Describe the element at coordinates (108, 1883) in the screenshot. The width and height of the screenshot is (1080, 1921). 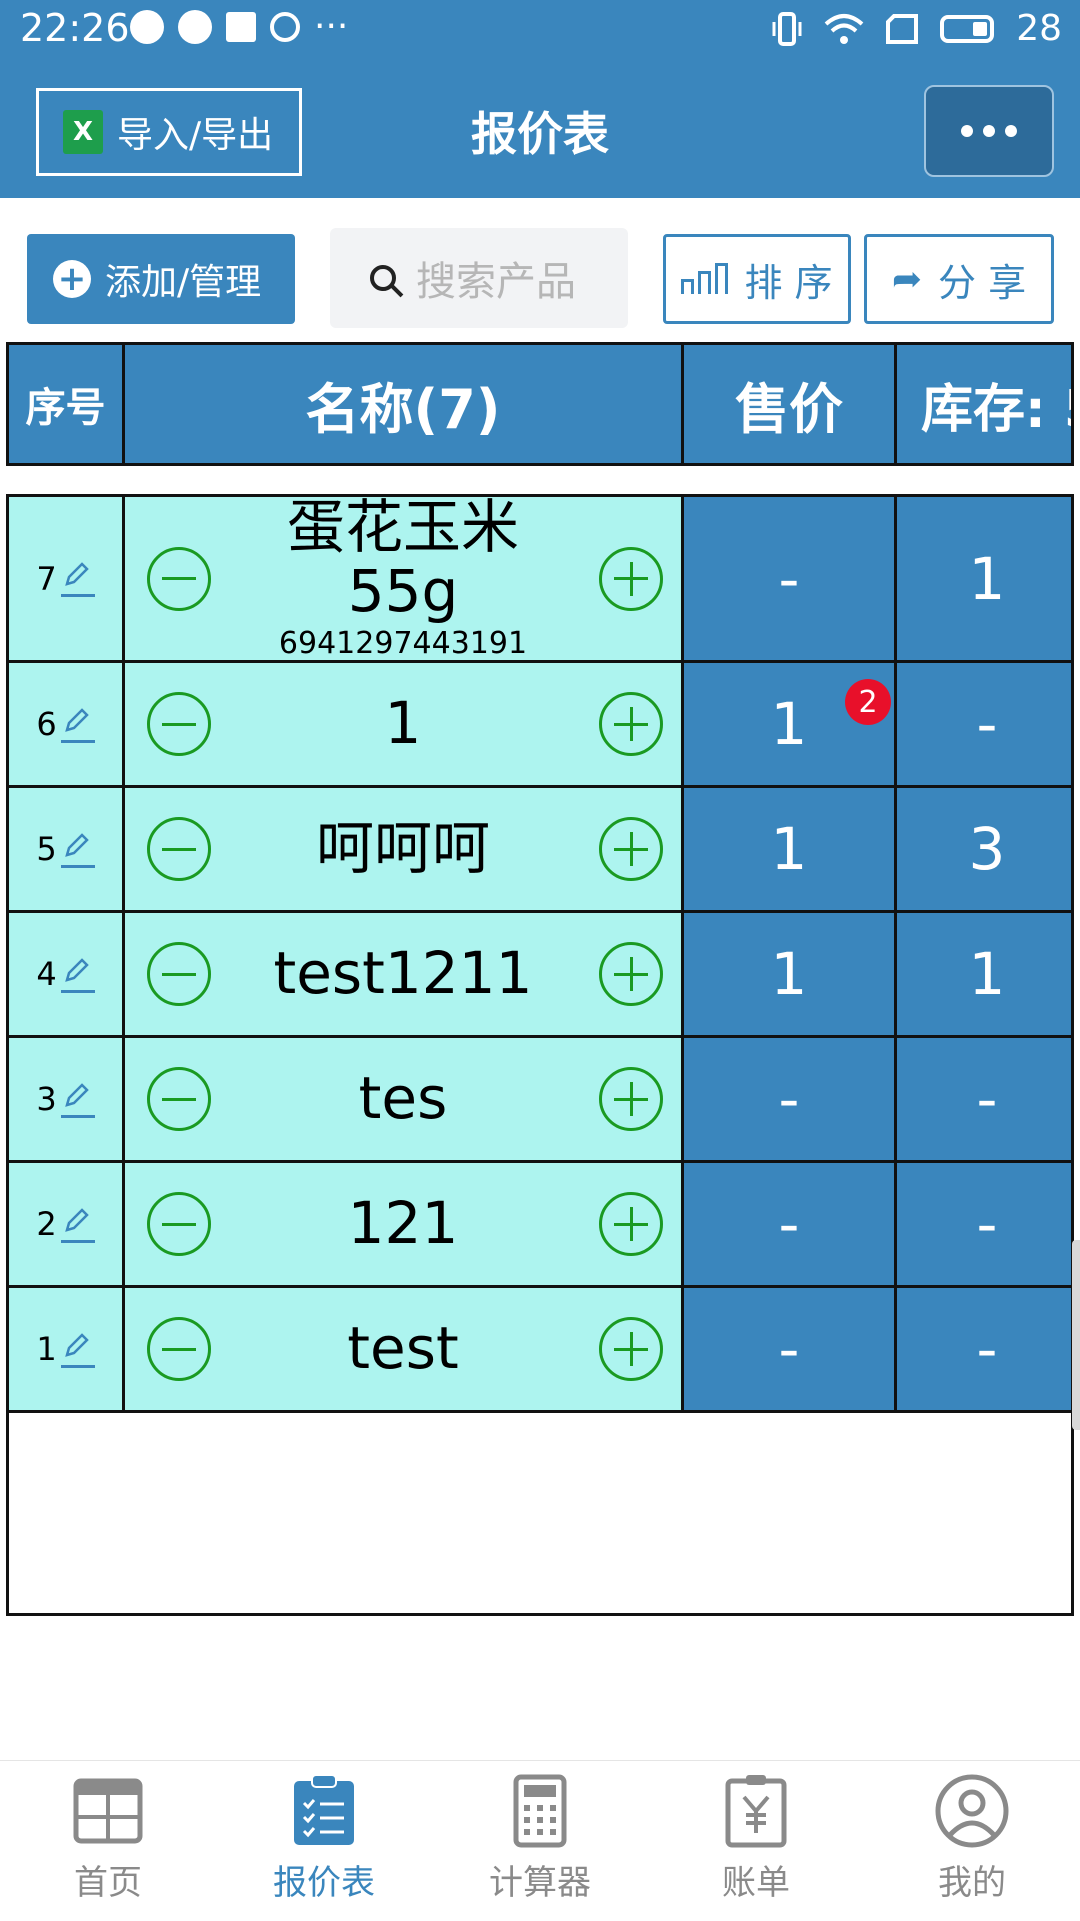
I see `nav-home-label: 首页` at that location.